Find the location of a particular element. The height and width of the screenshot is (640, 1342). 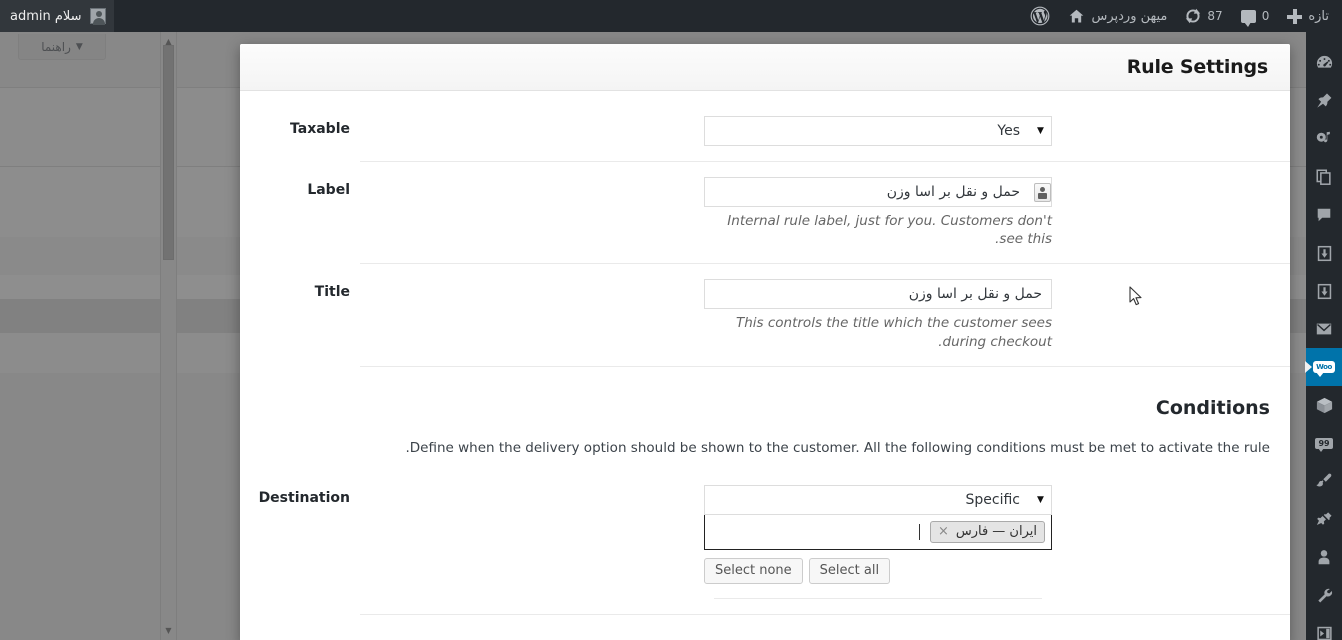

home-icon is located at coordinates (1077, 15).